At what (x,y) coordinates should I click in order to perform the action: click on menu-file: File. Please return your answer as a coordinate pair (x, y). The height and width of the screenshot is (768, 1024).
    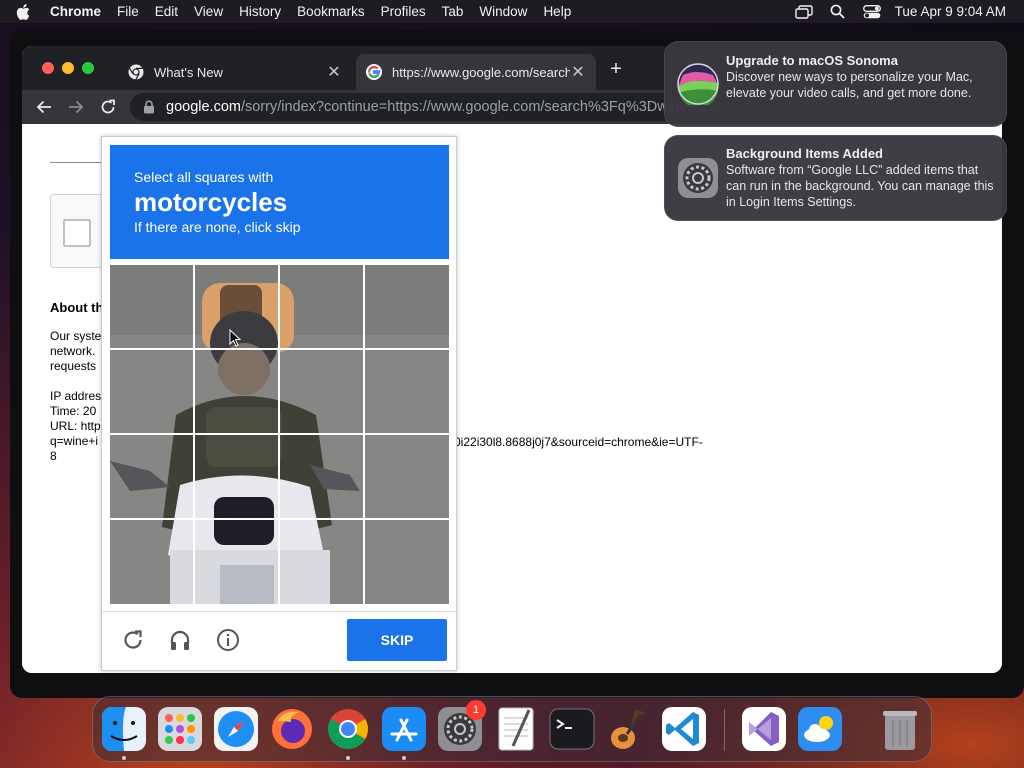
    Looking at the image, I should click on (128, 11).